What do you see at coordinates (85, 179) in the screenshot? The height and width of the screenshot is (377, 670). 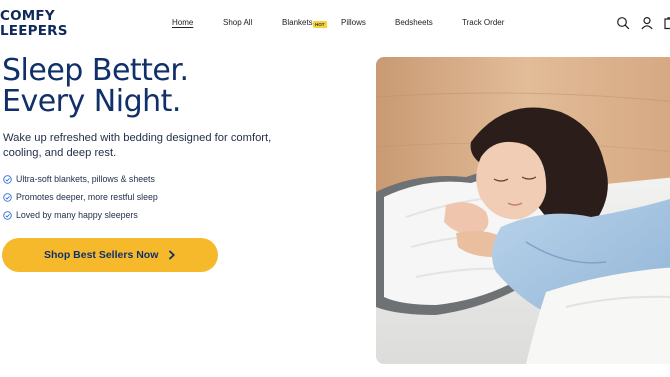 I see `benefit-text: Ultra-soft blankets, pillows & sheets` at bounding box center [85, 179].